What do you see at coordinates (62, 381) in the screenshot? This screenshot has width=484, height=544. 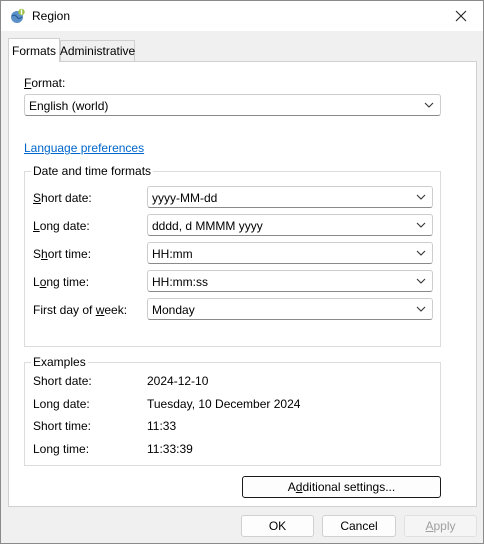 I see `example-short-date-label: Short date:` at bounding box center [62, 381].